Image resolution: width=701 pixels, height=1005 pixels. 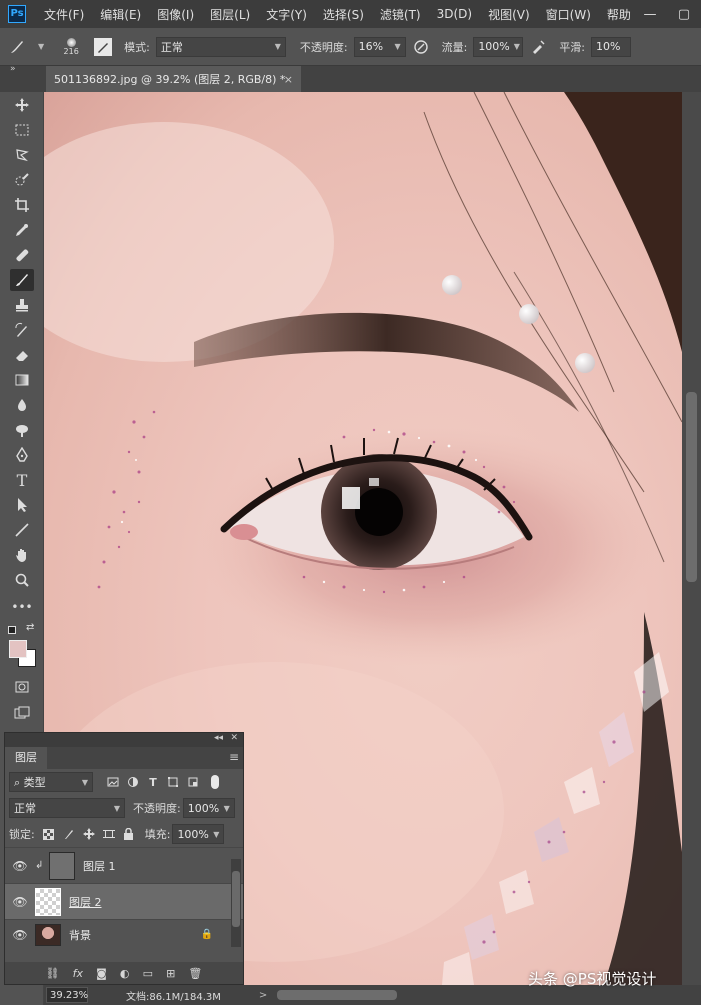 I want to click on quick-mask-icon, so click(x=22, y=687).